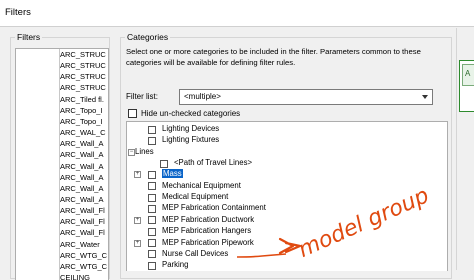 The image size is (474, 280). What do you see at coordinates (38, 164) in the screenshot?
I see `filters-list-gutter` at bounding box center [38, 164].